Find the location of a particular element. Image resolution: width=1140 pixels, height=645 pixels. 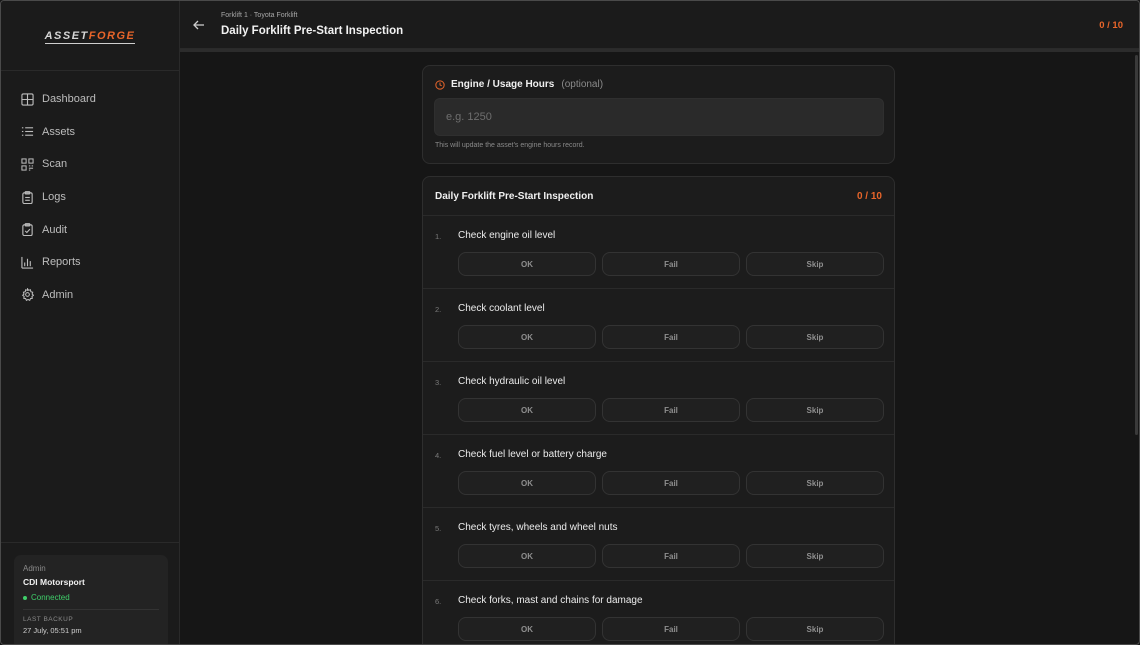

engine-hours-heading: Engine / Usage Hours (optional) is located at coordinates (519, 84).